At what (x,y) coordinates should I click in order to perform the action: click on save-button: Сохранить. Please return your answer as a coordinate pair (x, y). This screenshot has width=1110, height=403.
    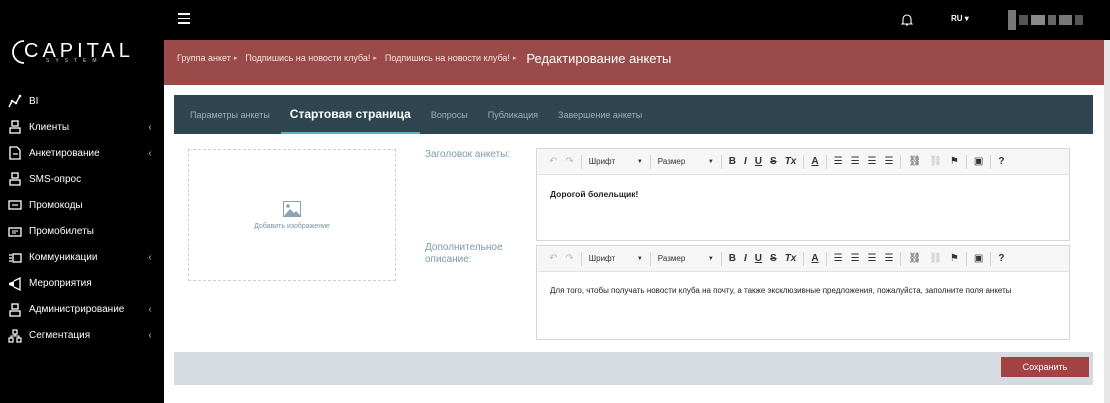
    Looking at the image, I should click on (1045, 367).